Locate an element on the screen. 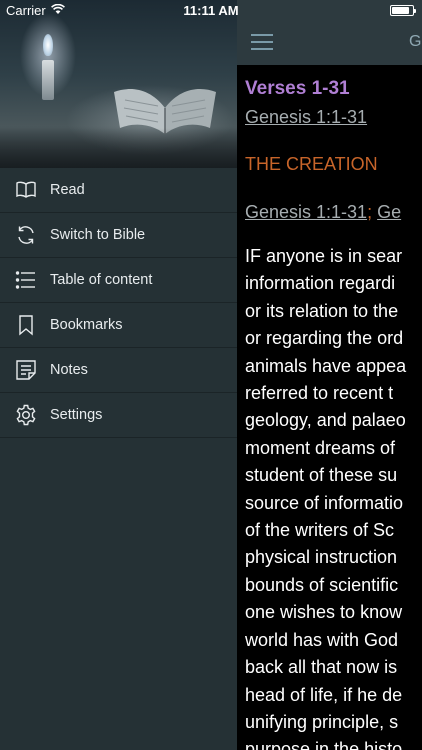 Image resolution: width=422 pixels, height=750 pixels. text-line: information regardi is located at coordinates (320, 283).